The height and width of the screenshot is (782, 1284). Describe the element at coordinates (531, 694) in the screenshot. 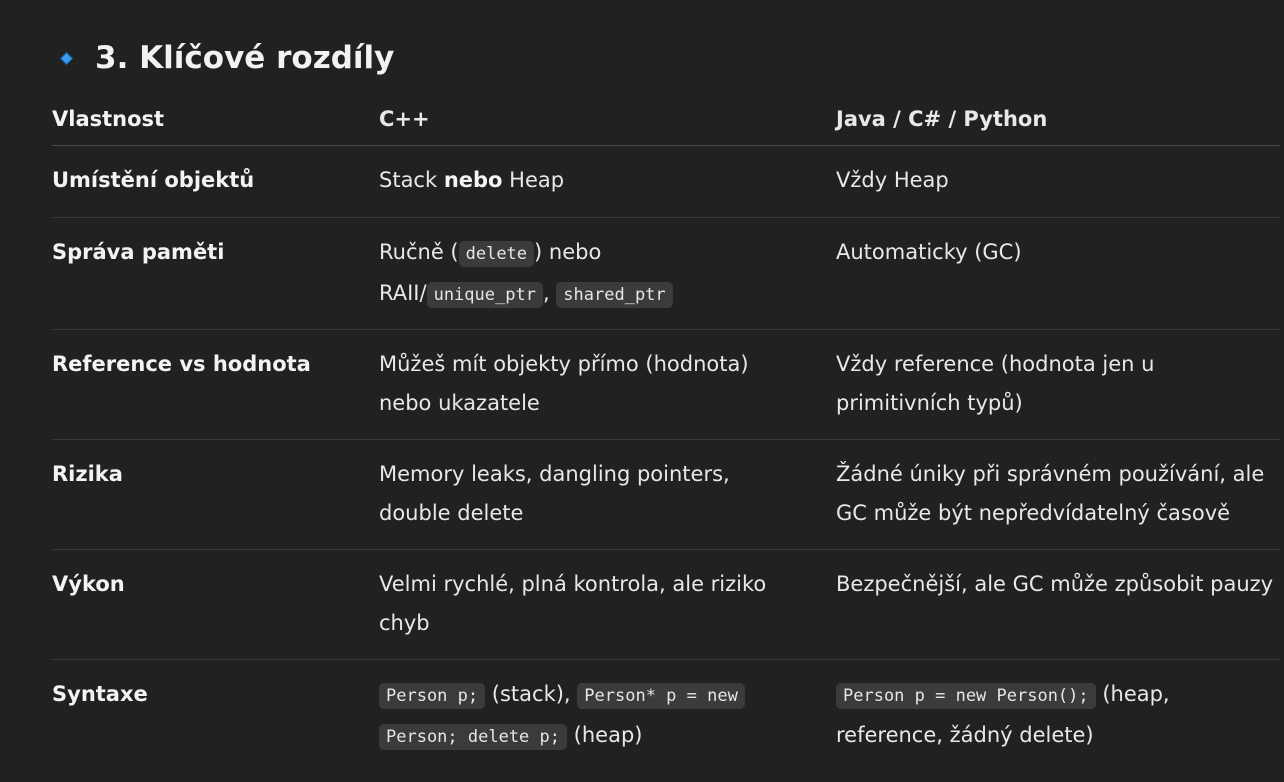

I see `text: (stack),` at that location.